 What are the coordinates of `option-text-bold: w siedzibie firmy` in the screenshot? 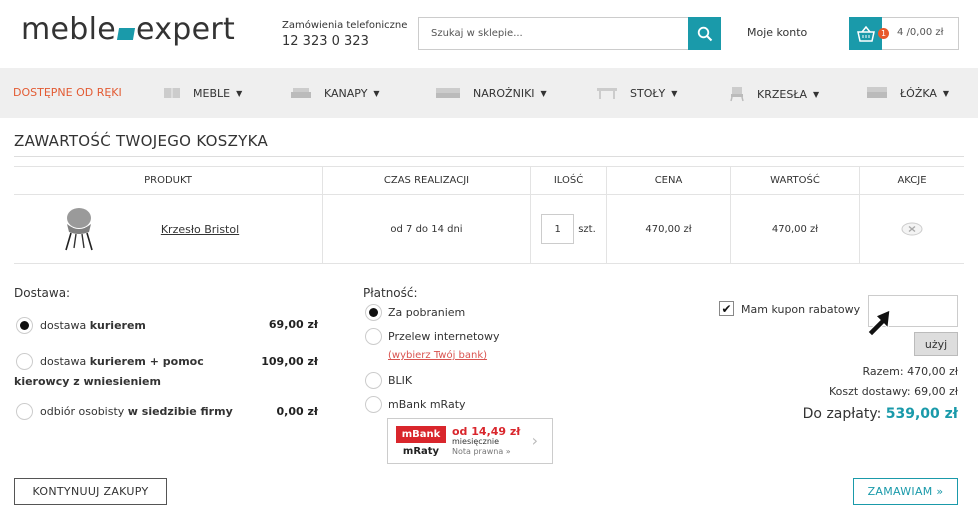 It's located at (180, 411).